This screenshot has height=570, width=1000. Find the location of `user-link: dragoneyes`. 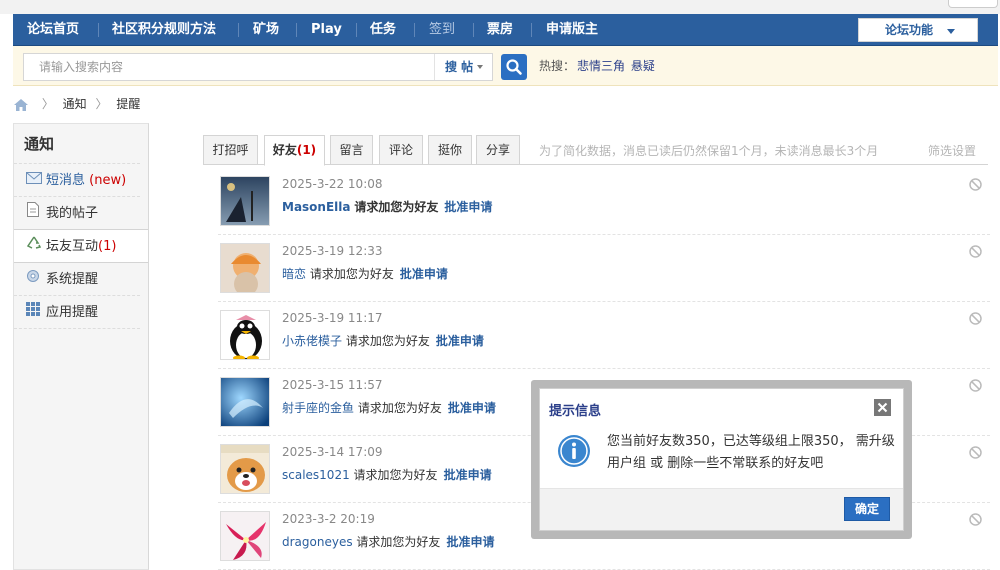

user-link: dragoneyes is located at coordinates (317, 542).